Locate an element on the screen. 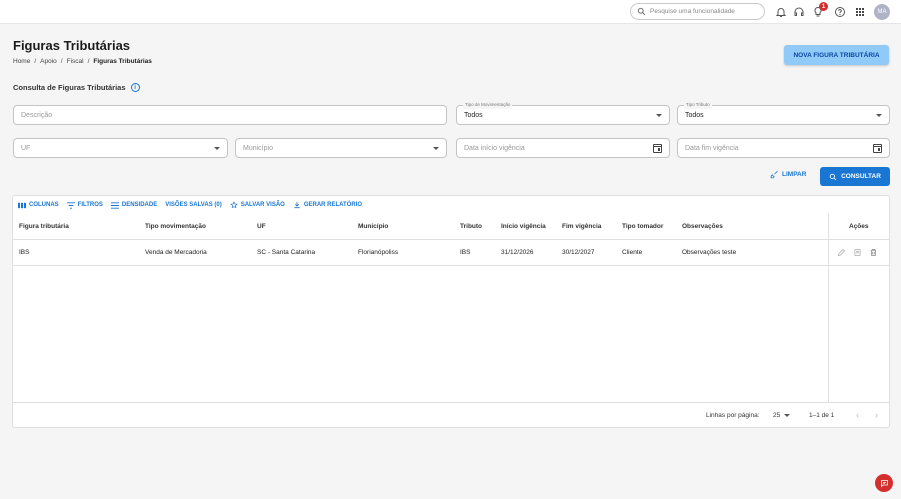 The height and width of the screenshot is (499, 901). uf-select: UF is located at coordinates (120, 148).